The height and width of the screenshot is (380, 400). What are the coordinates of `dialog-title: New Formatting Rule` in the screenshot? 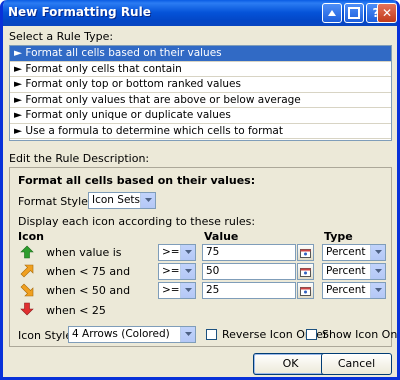 It's located at (79, 12).